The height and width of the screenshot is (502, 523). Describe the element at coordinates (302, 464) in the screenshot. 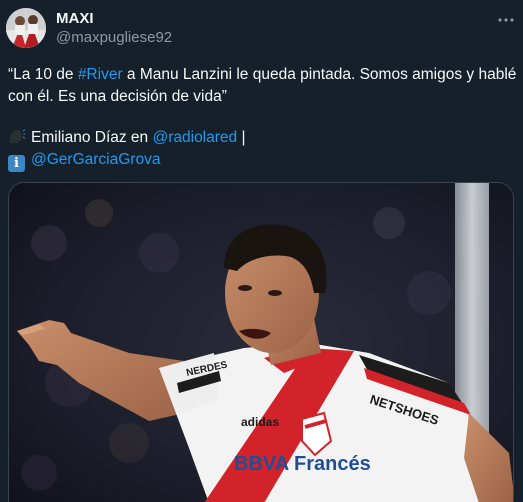

I see `jersey-brand-text: BBVA Francés` at that location.